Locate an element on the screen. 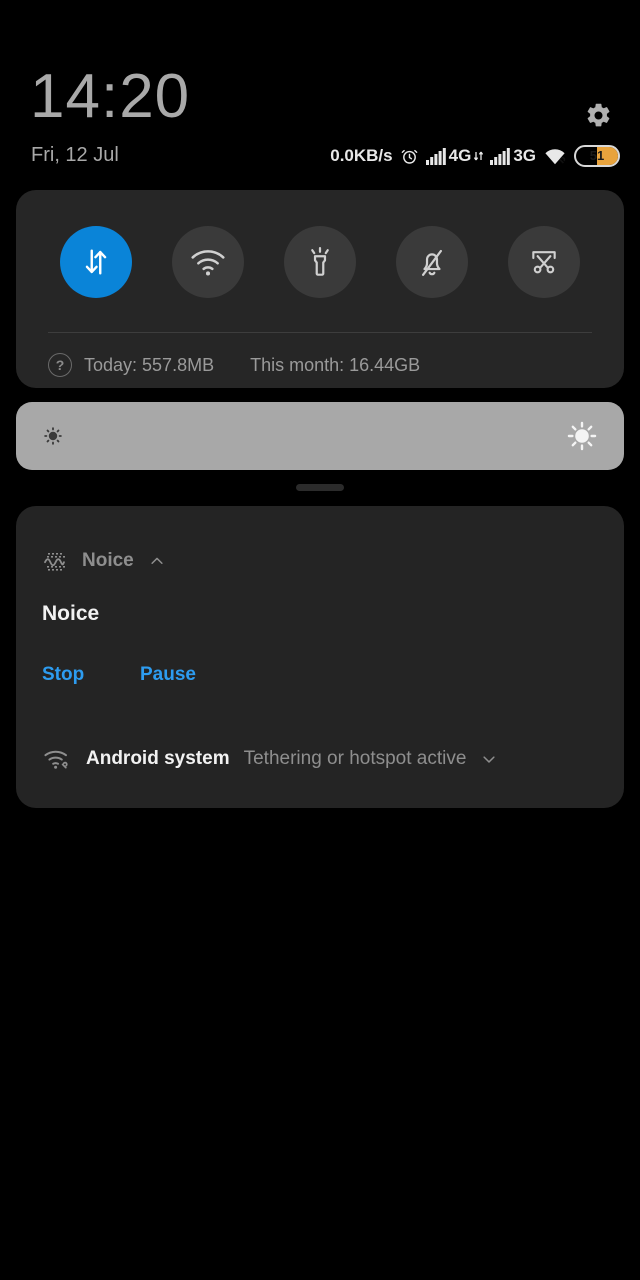  network-speed: 0.0KB/s is located at coordinates (361, 155).